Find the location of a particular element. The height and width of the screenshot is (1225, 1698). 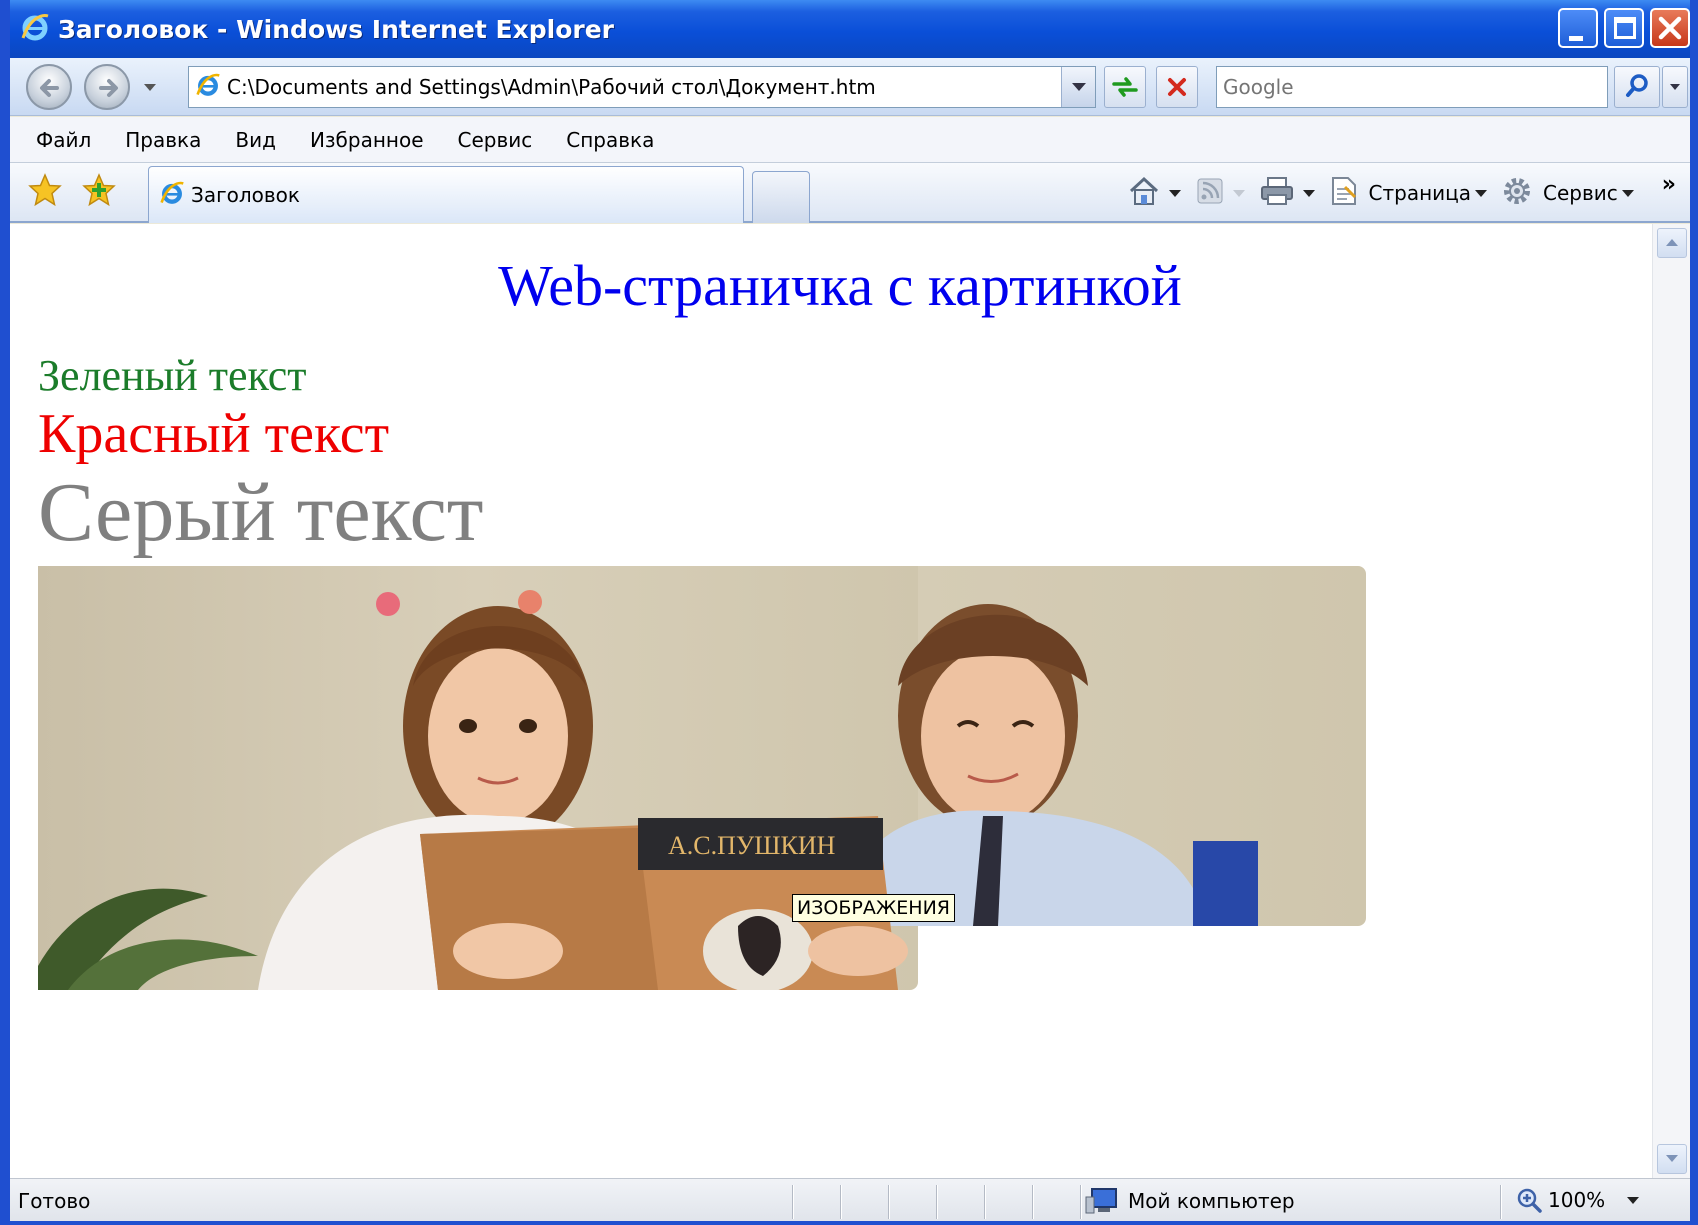

title-bar: Заголовок - Windows Internet Explorer is located at coordinates (850, 29).